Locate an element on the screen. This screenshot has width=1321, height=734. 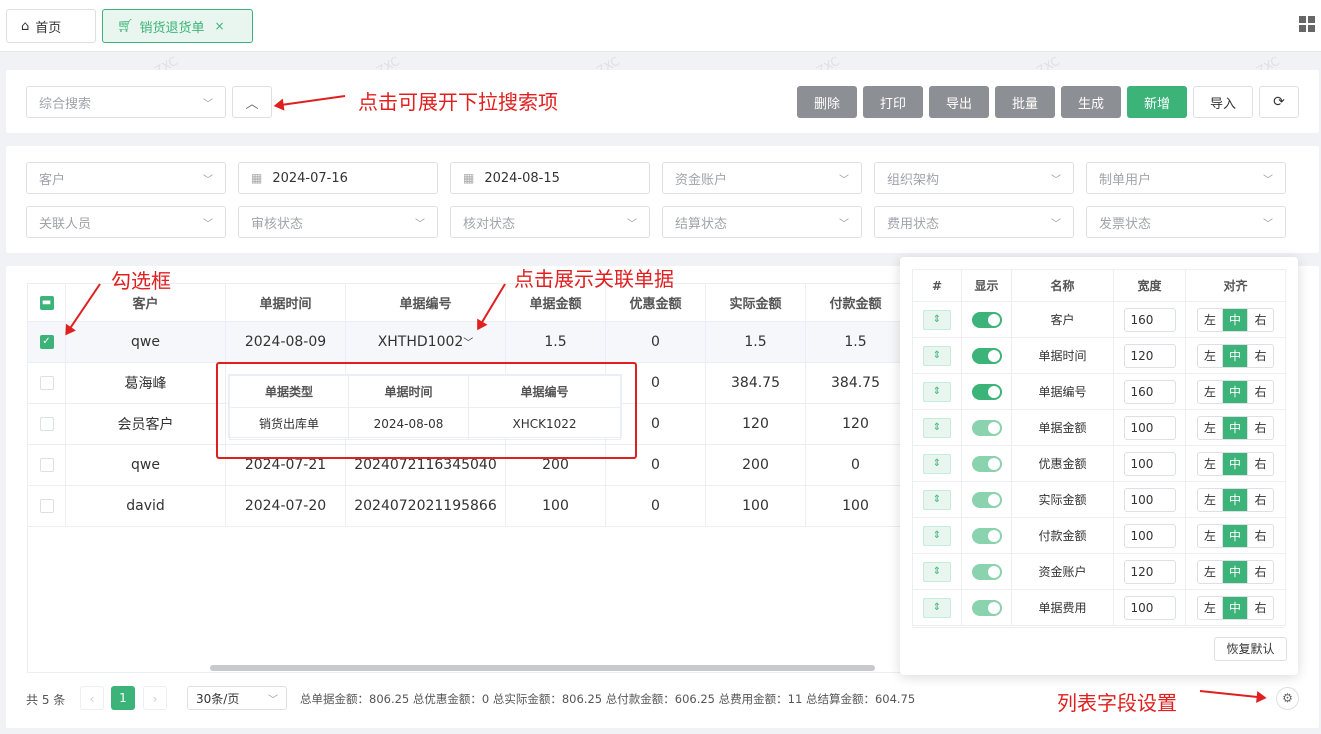
fund-account-select: 资金账户 ﹀ is located at coordinates (762, 178).